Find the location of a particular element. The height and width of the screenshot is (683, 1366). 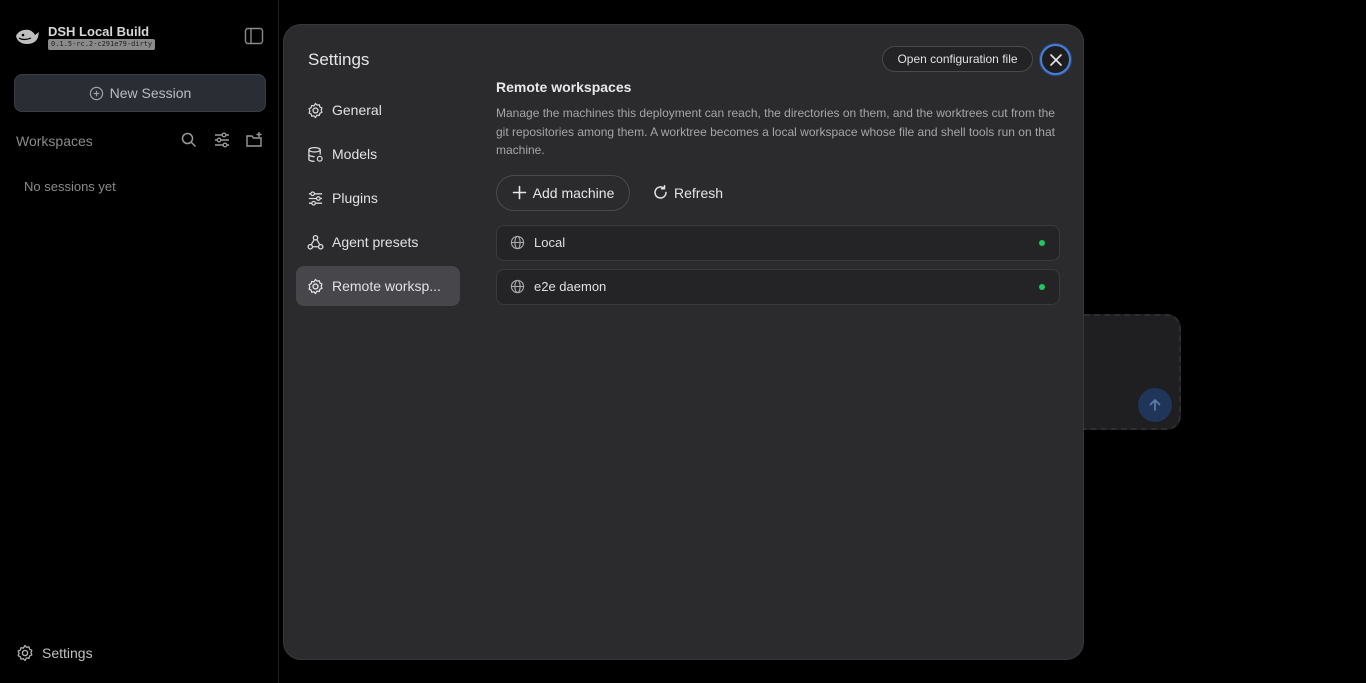

plus-circle-icon is located at coordinates (96, 93).